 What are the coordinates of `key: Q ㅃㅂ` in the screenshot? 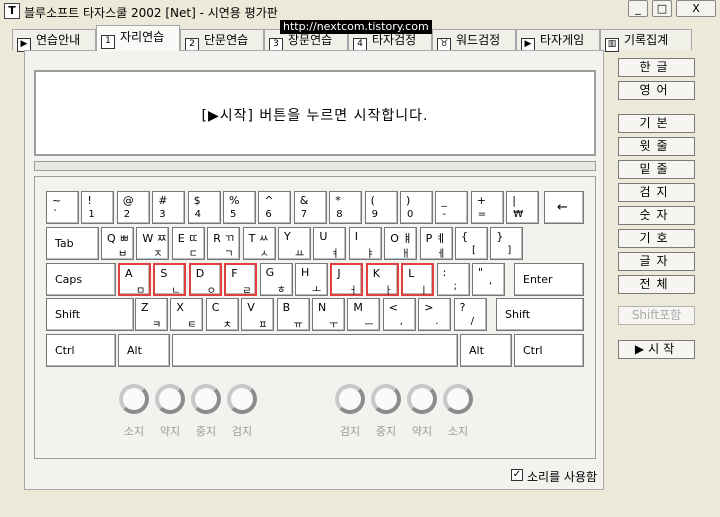 It's located at (117, 243).